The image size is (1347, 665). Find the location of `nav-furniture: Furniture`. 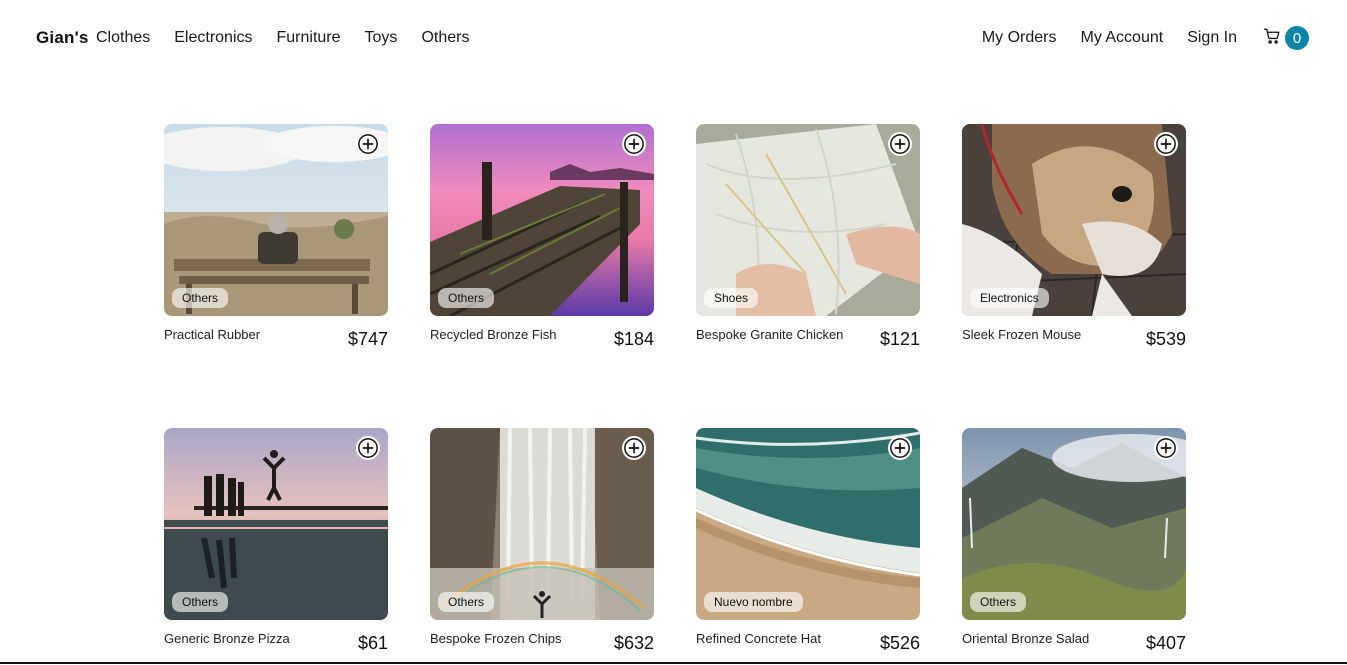

nav-furniture: Furniture is located at coordinates (309, 38).